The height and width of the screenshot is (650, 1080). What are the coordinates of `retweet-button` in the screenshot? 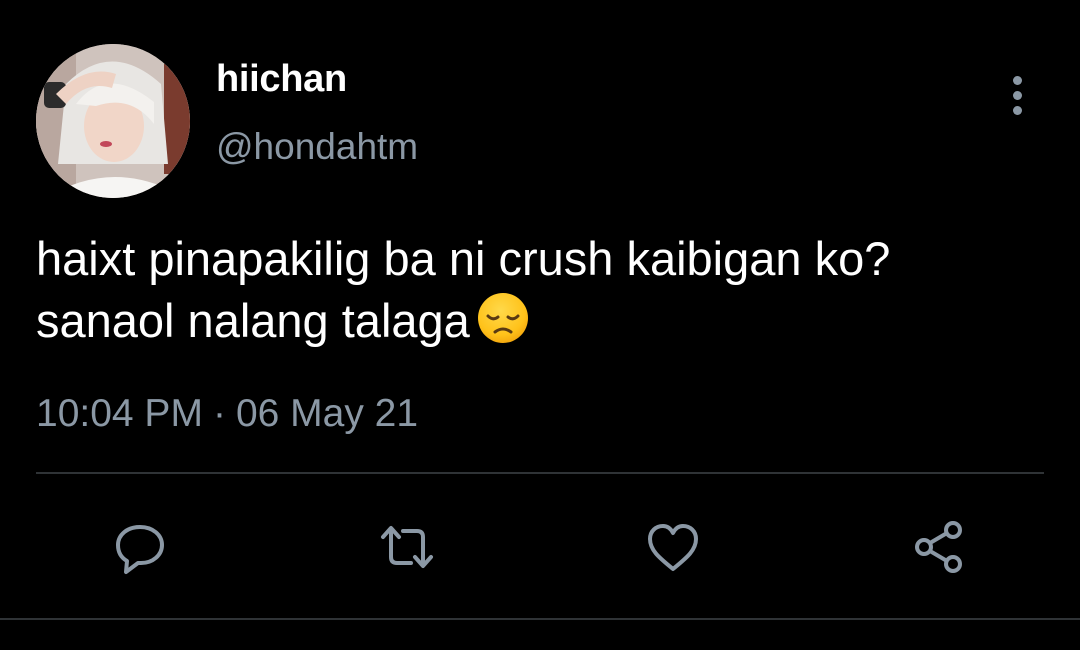 It's located at (407, 547).